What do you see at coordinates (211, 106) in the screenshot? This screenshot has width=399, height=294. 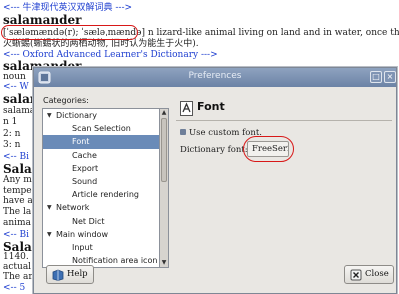 I see `pane-title: Font` at bounding box center [211, 106].